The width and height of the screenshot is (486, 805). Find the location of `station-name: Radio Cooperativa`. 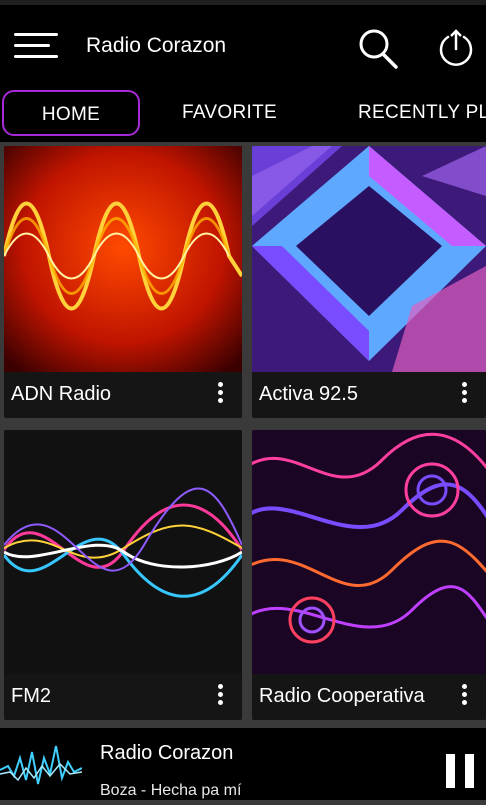

station-name: Radio Cooperativa is located at coordinates (342, 696).